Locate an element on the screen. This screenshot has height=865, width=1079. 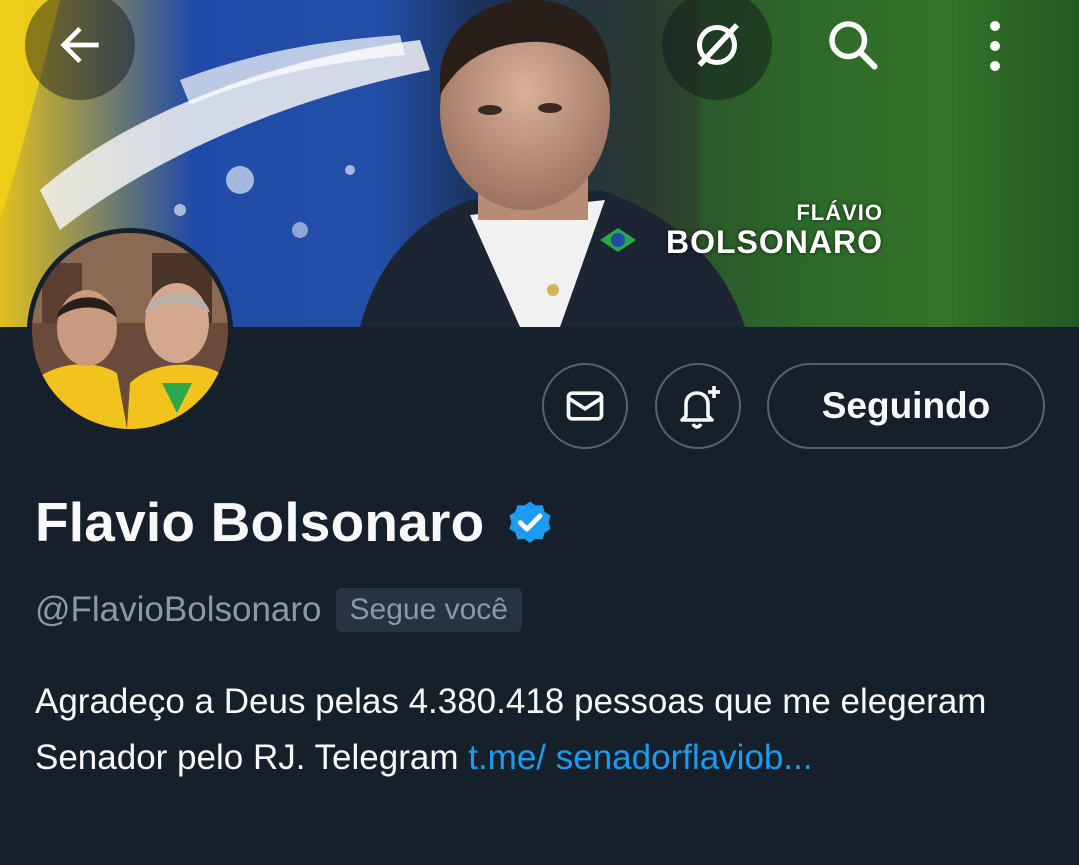
more-button is located at coordinates (995, 46).